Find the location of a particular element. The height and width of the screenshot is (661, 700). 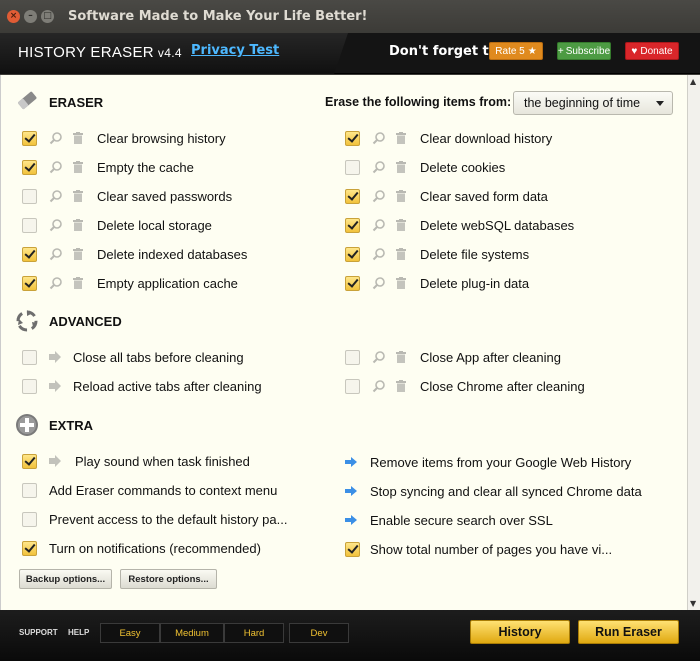

window-minimize-button: – is located at coordinates (30, 16).